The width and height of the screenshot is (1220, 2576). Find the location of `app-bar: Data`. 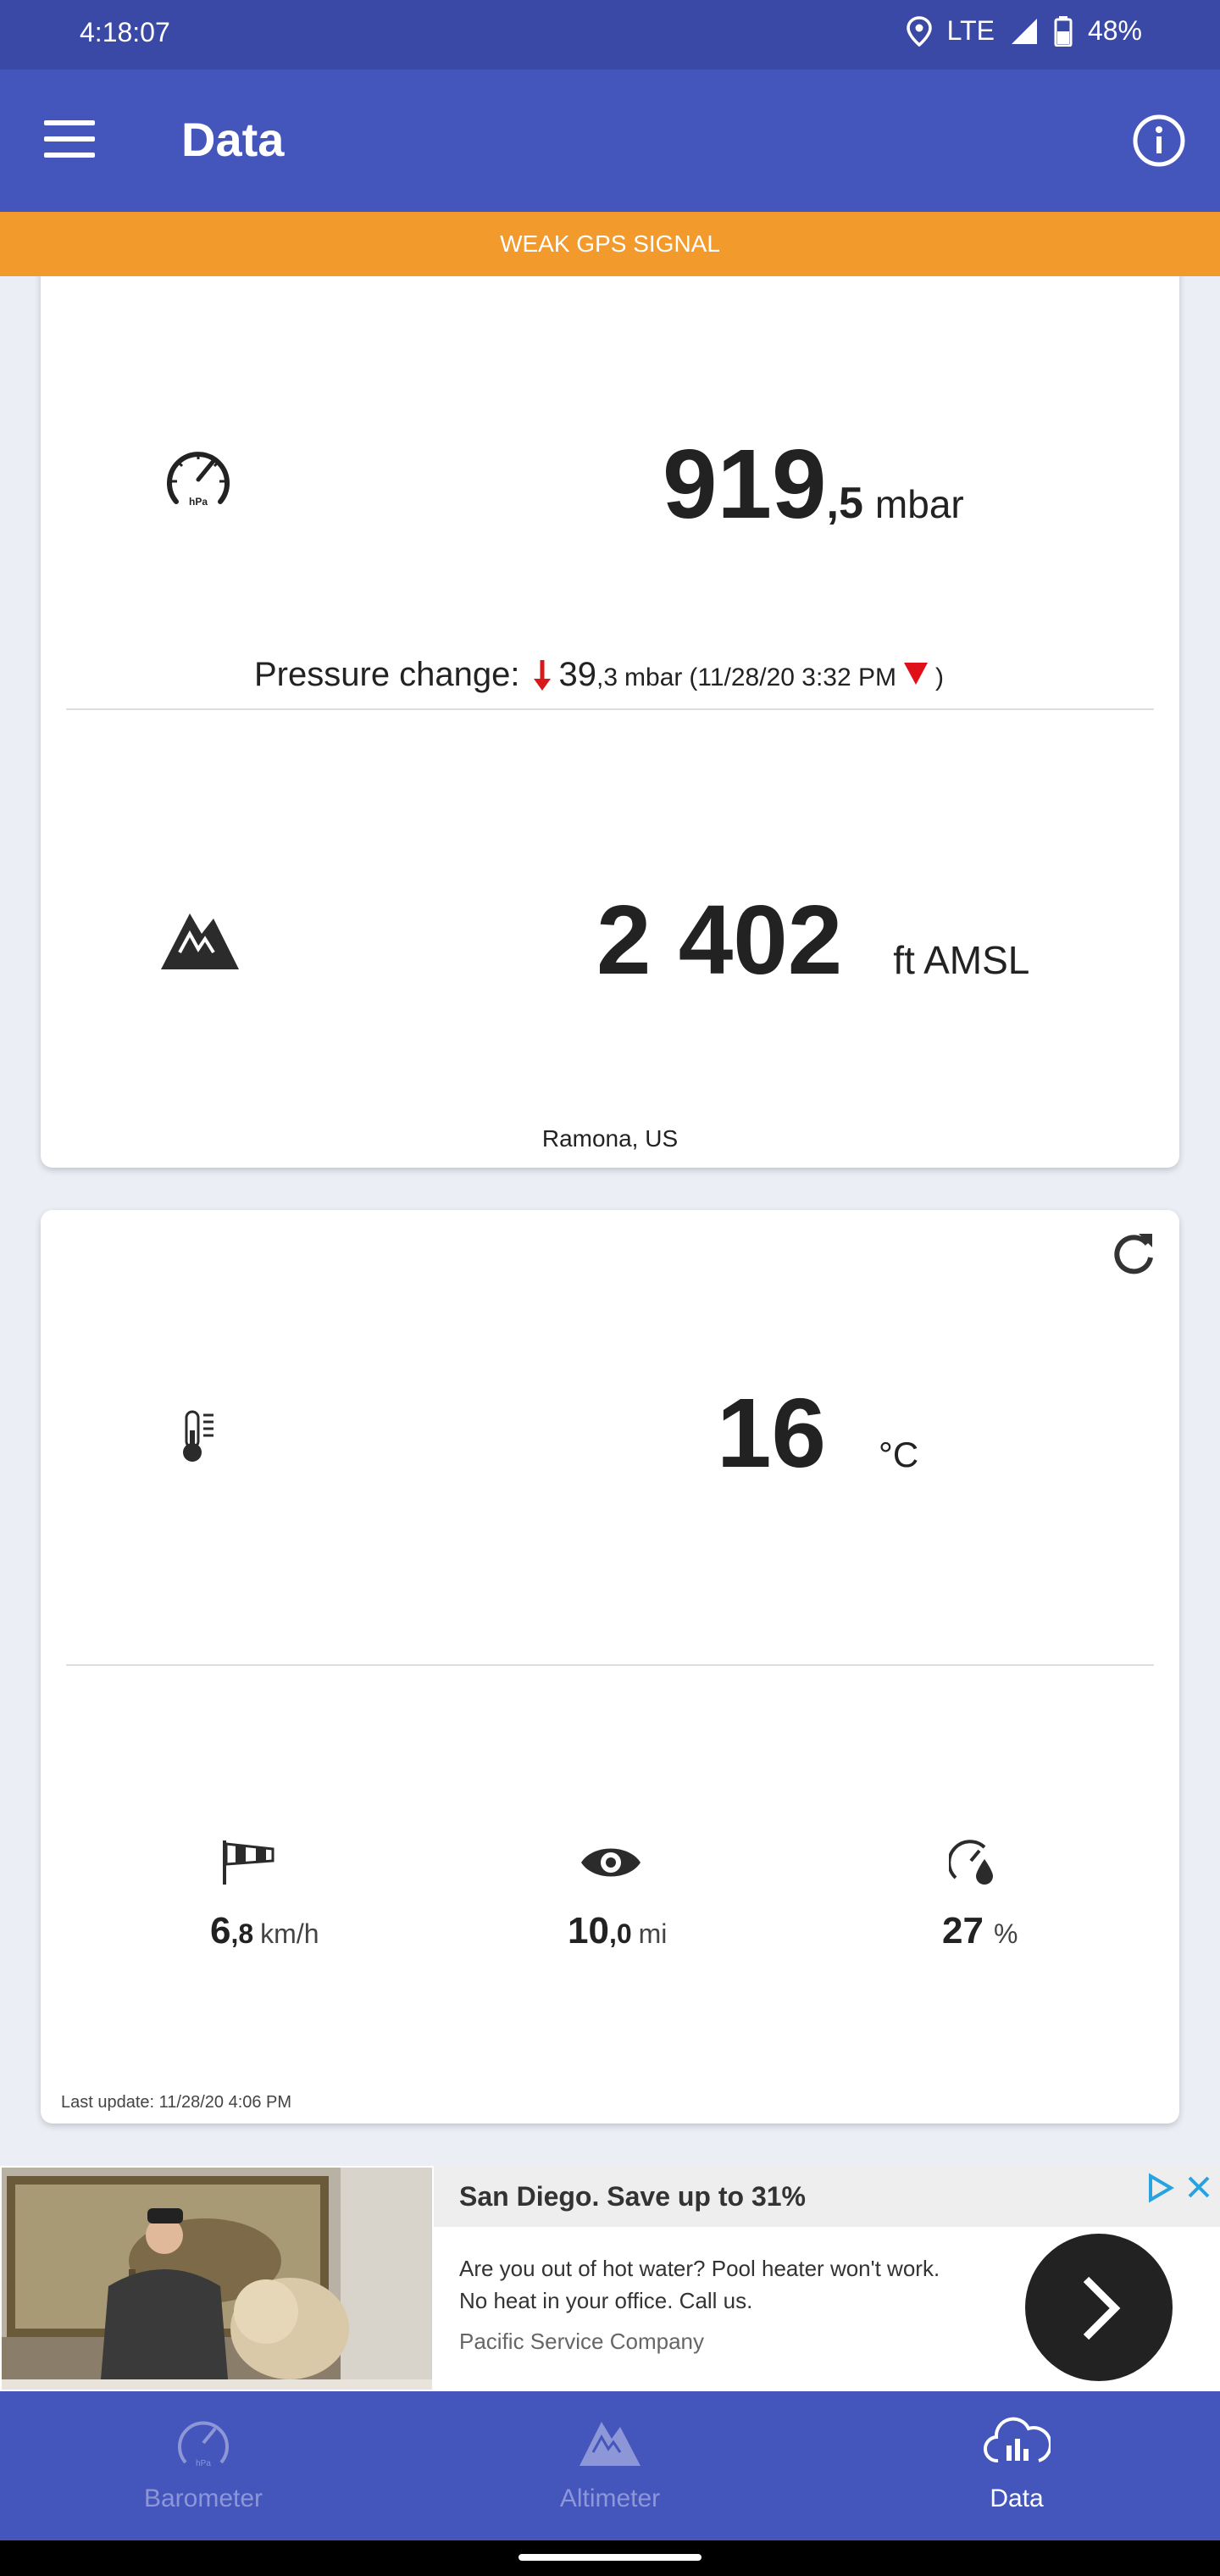

app-bar: Data is located at coordinates (610, 140).